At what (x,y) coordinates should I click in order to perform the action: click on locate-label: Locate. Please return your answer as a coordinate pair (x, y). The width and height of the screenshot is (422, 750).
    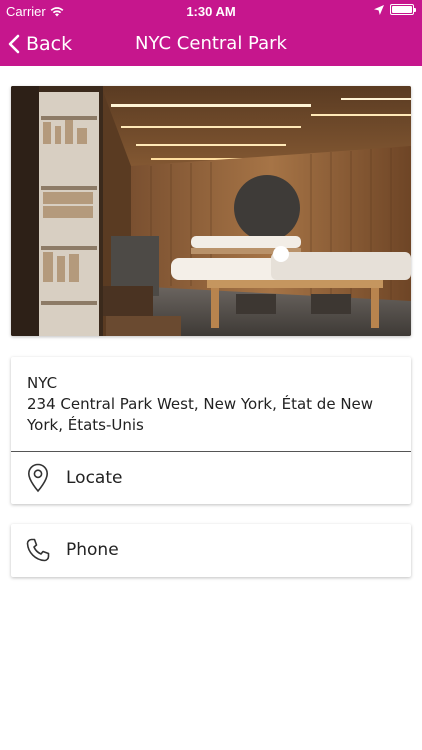
    Looking at the image, I should click on (94, 478).